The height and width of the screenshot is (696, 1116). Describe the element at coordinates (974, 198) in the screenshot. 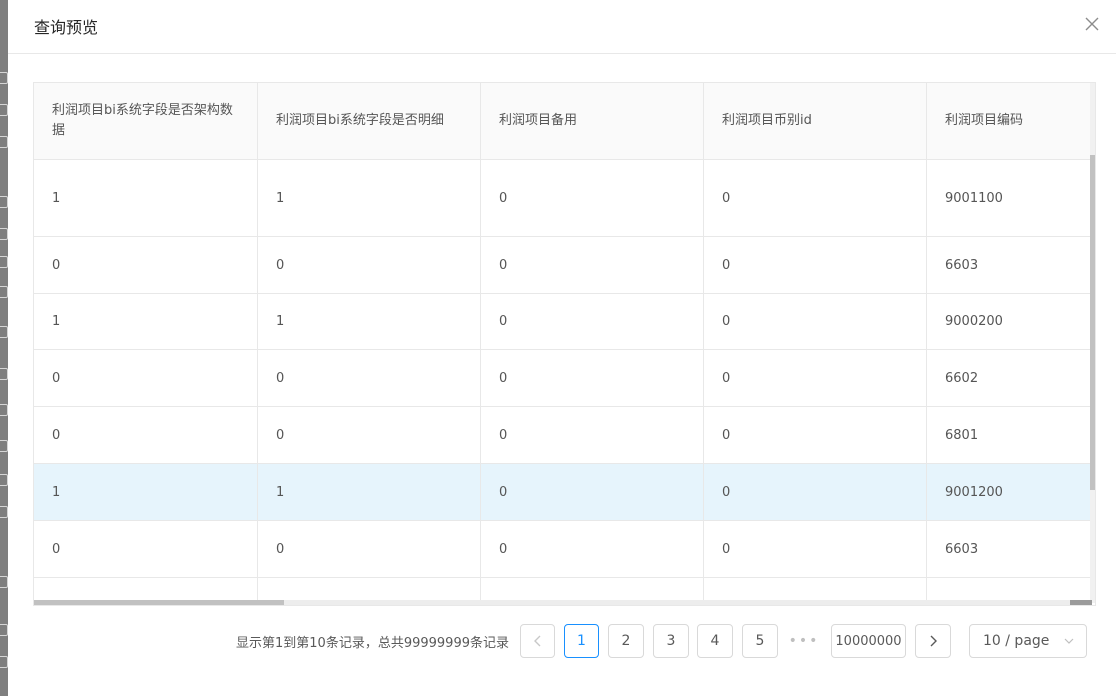

I see `table-cell: 9001100` at that location.